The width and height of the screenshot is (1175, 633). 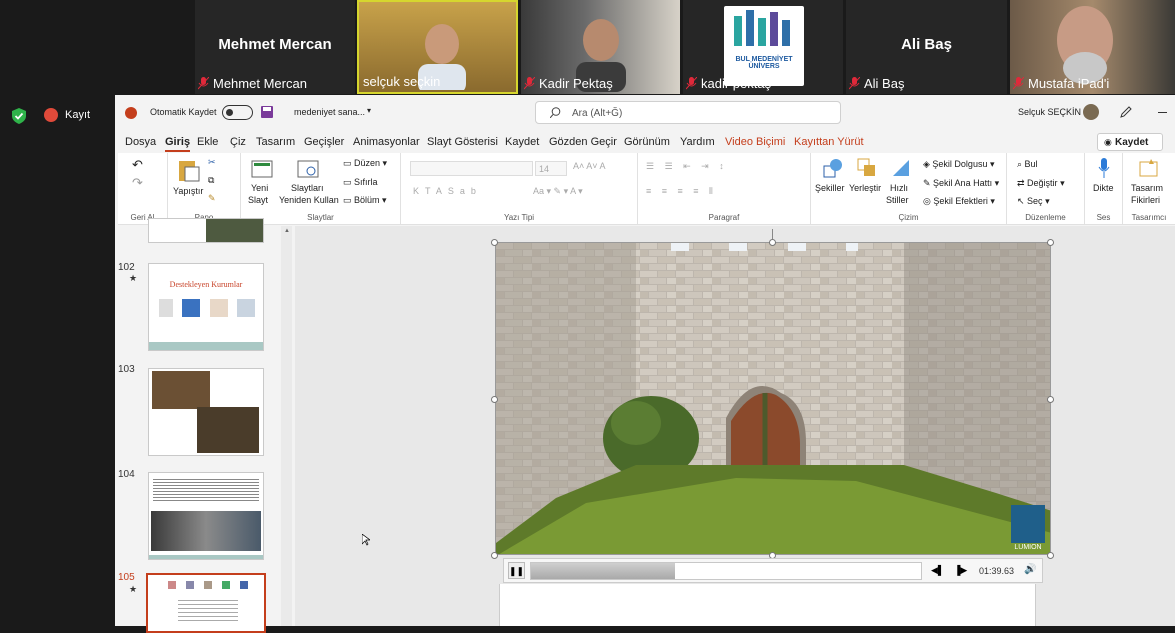 I want to click on tab-slayt-gosterisi: Slayt Gösterisi, so click(x=462, y=142).